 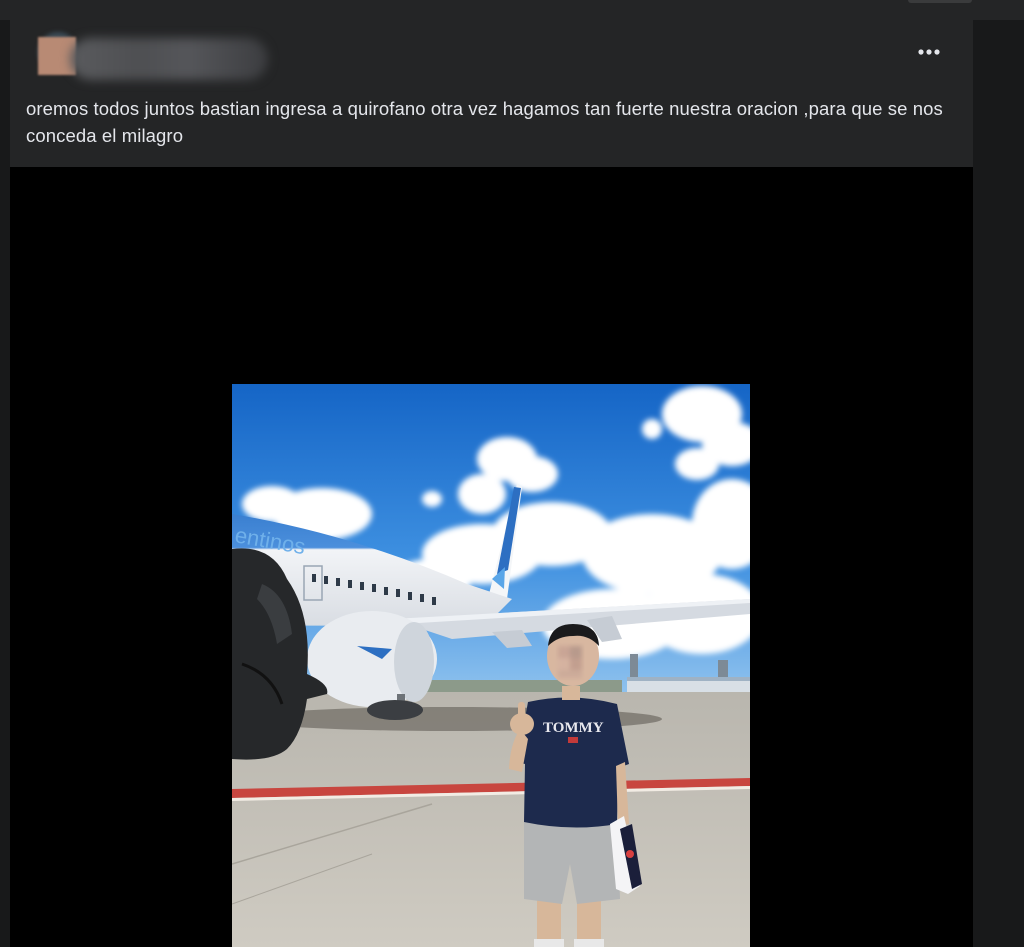 I want to click on more-horizontal-icon, so click(x=929, y=52).